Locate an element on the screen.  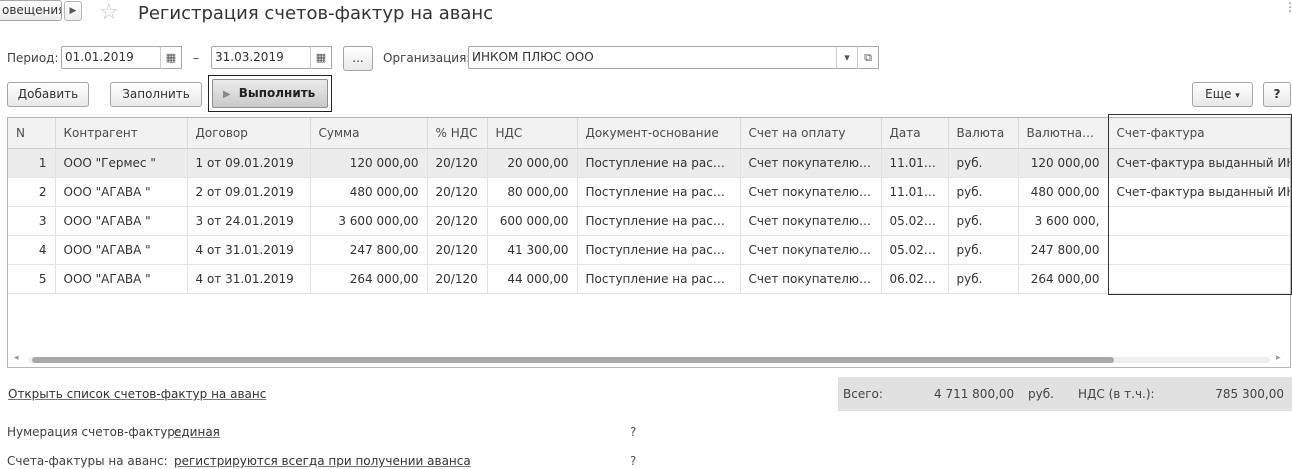
cell-date: 06.02.2019 is located at coordinates (915, 279).